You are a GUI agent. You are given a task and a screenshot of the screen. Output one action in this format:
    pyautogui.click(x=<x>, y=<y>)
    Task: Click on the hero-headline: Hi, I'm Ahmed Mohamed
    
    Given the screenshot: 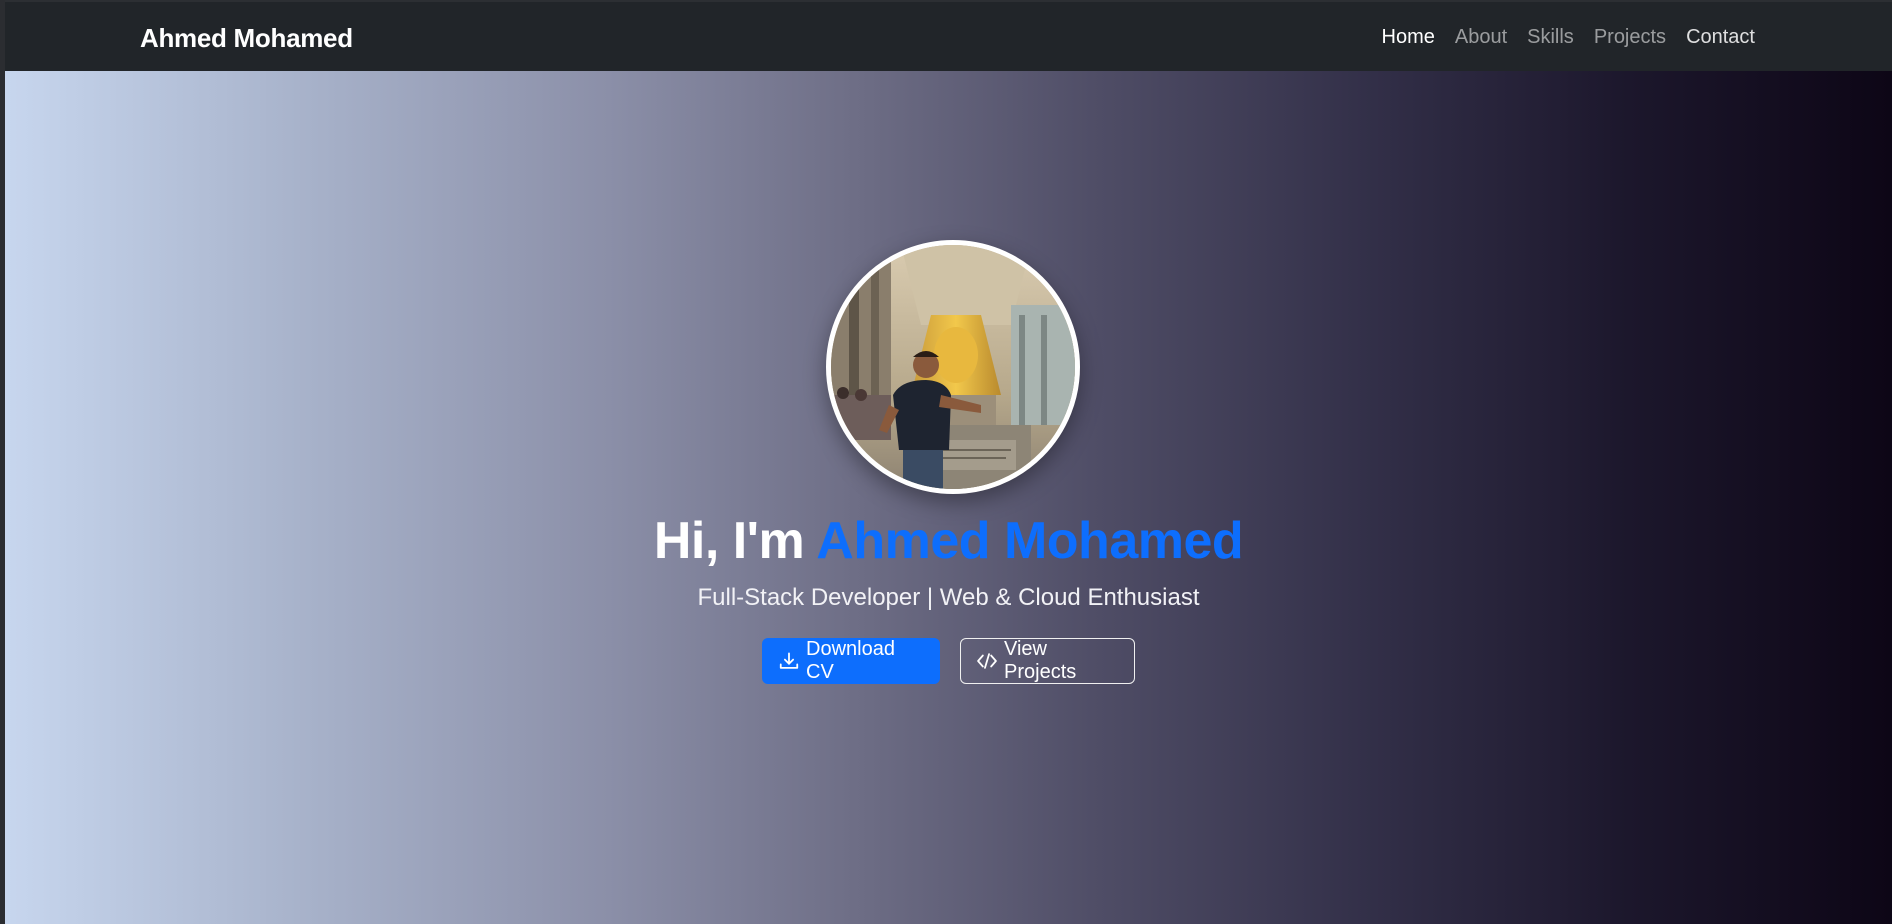 What is the action you would take?
    pyautogui.click(x=948, y=541)
    